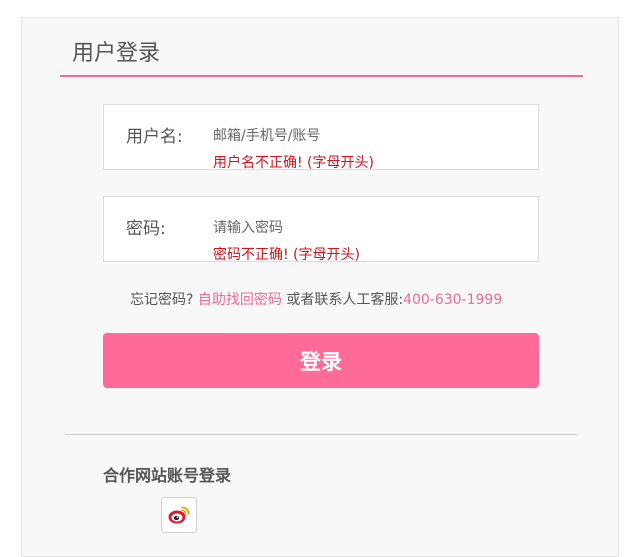  I want to click on username-input, so click(363, 136).